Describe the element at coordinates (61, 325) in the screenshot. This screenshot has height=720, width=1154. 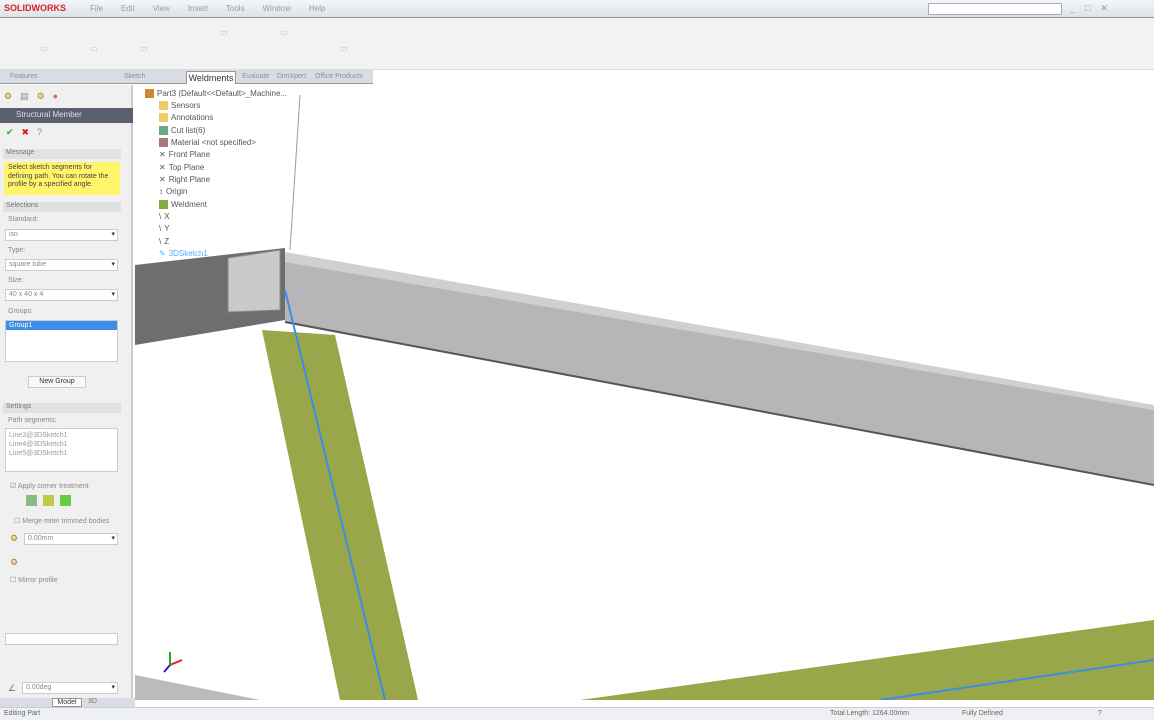
I see `group-item: Group1` at that location.